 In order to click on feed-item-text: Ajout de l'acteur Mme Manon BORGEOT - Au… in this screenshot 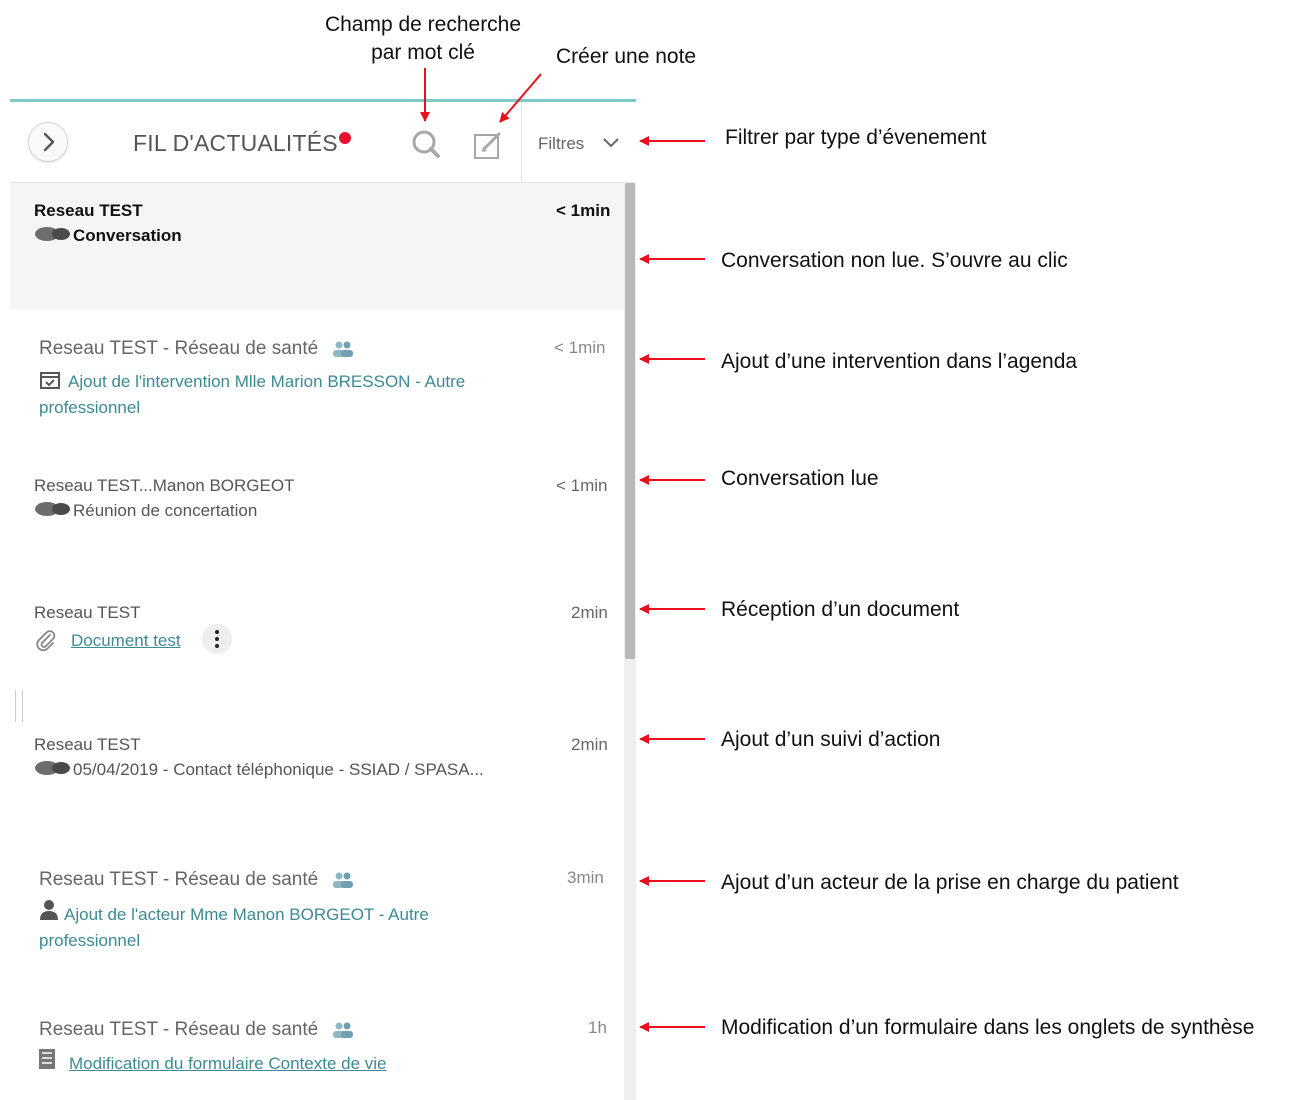, I will do `click(246, 914)`.